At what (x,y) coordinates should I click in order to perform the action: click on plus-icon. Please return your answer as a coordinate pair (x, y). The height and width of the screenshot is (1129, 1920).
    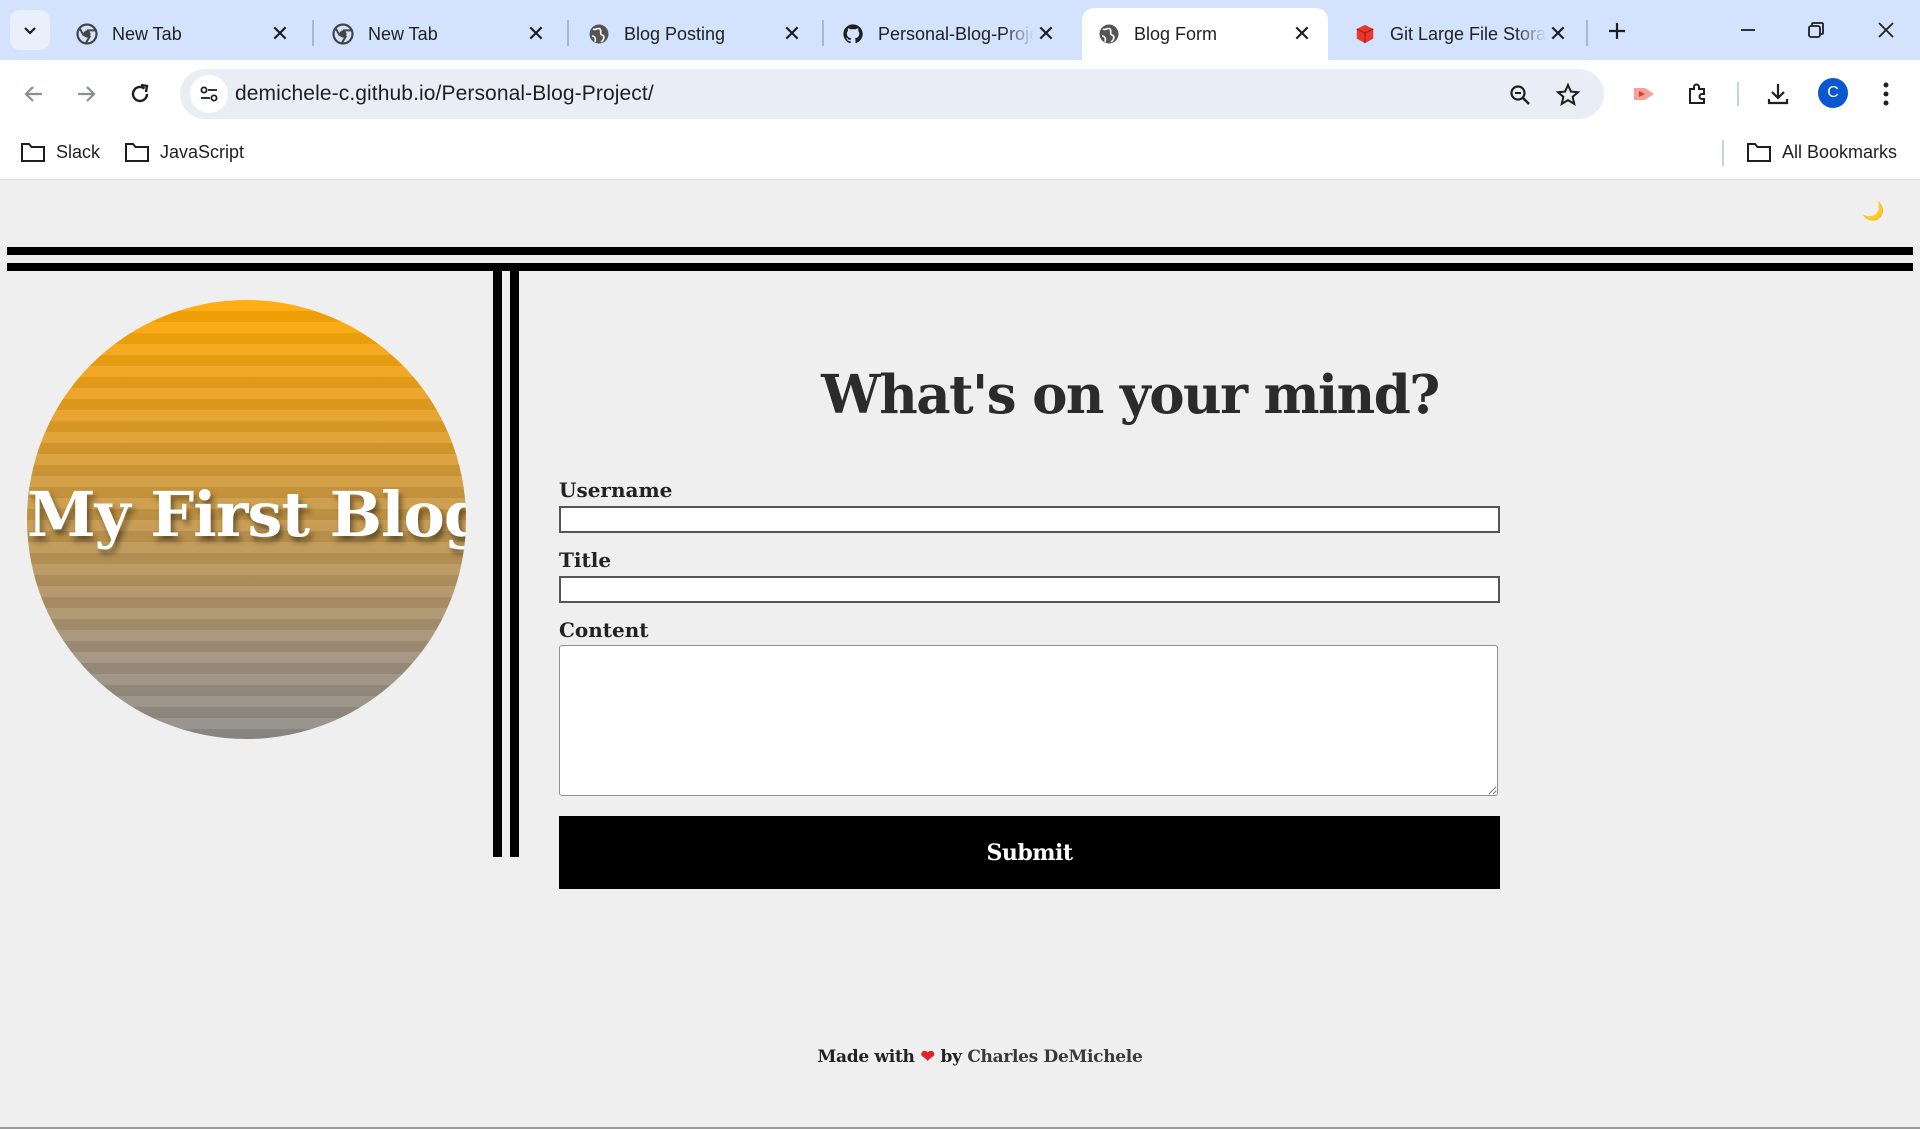
    Looking at the image, I should click on (1617, 31).